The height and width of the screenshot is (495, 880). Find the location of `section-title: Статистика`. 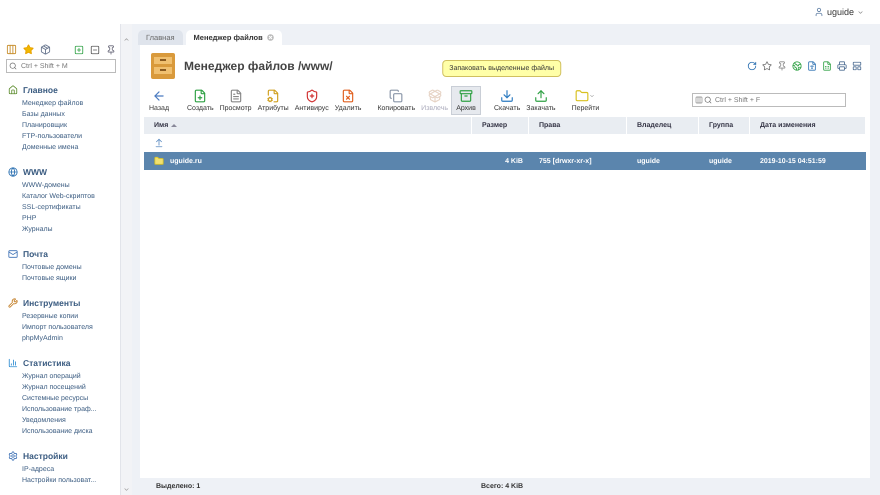

section-title: Статистика is located at coordinates (47, 363).